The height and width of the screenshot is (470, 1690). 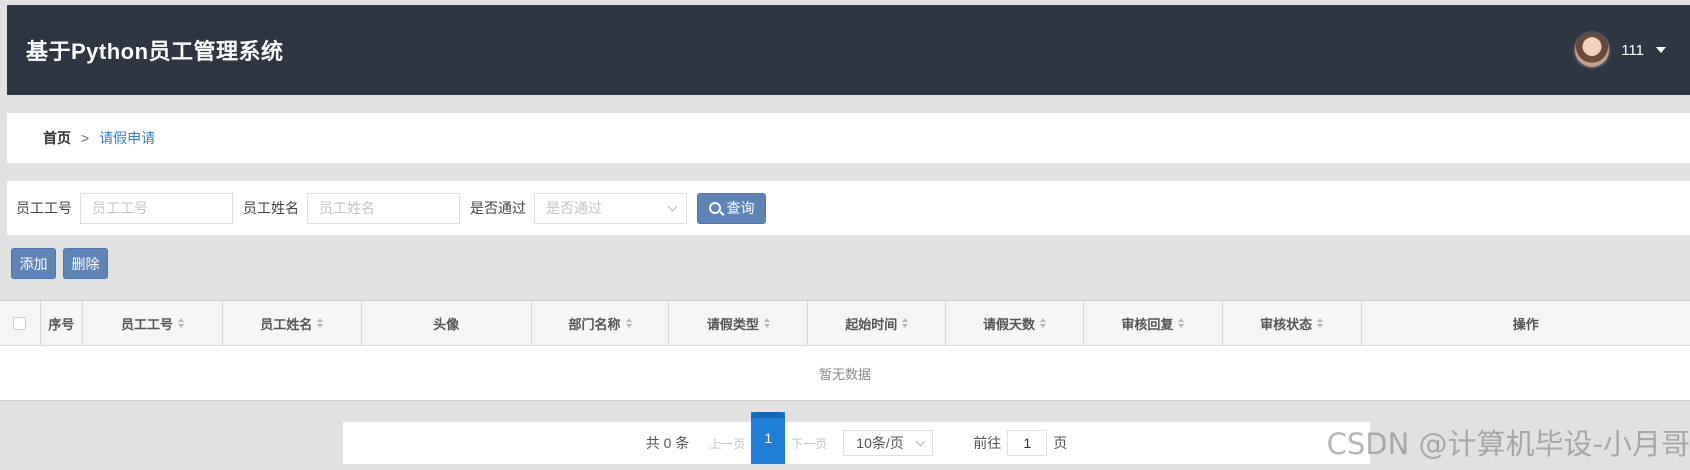 What do you see at coordinates (848, 208) in the screenshot?
I see `search-bar: 员工工号 员工工号 员工姓名 员工姓名 是否通过 是否通过 查询` at bounding box center [848, 208].